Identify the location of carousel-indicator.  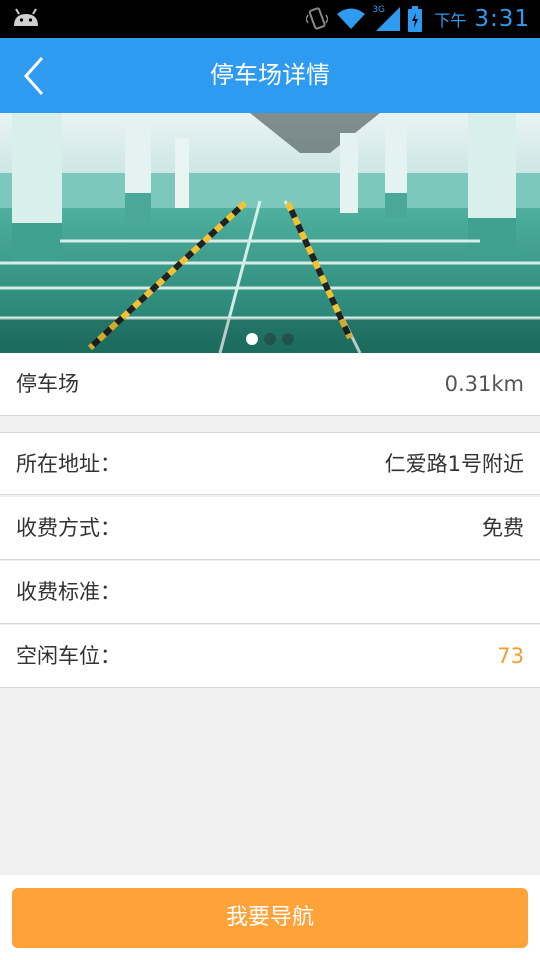
(270, 339).